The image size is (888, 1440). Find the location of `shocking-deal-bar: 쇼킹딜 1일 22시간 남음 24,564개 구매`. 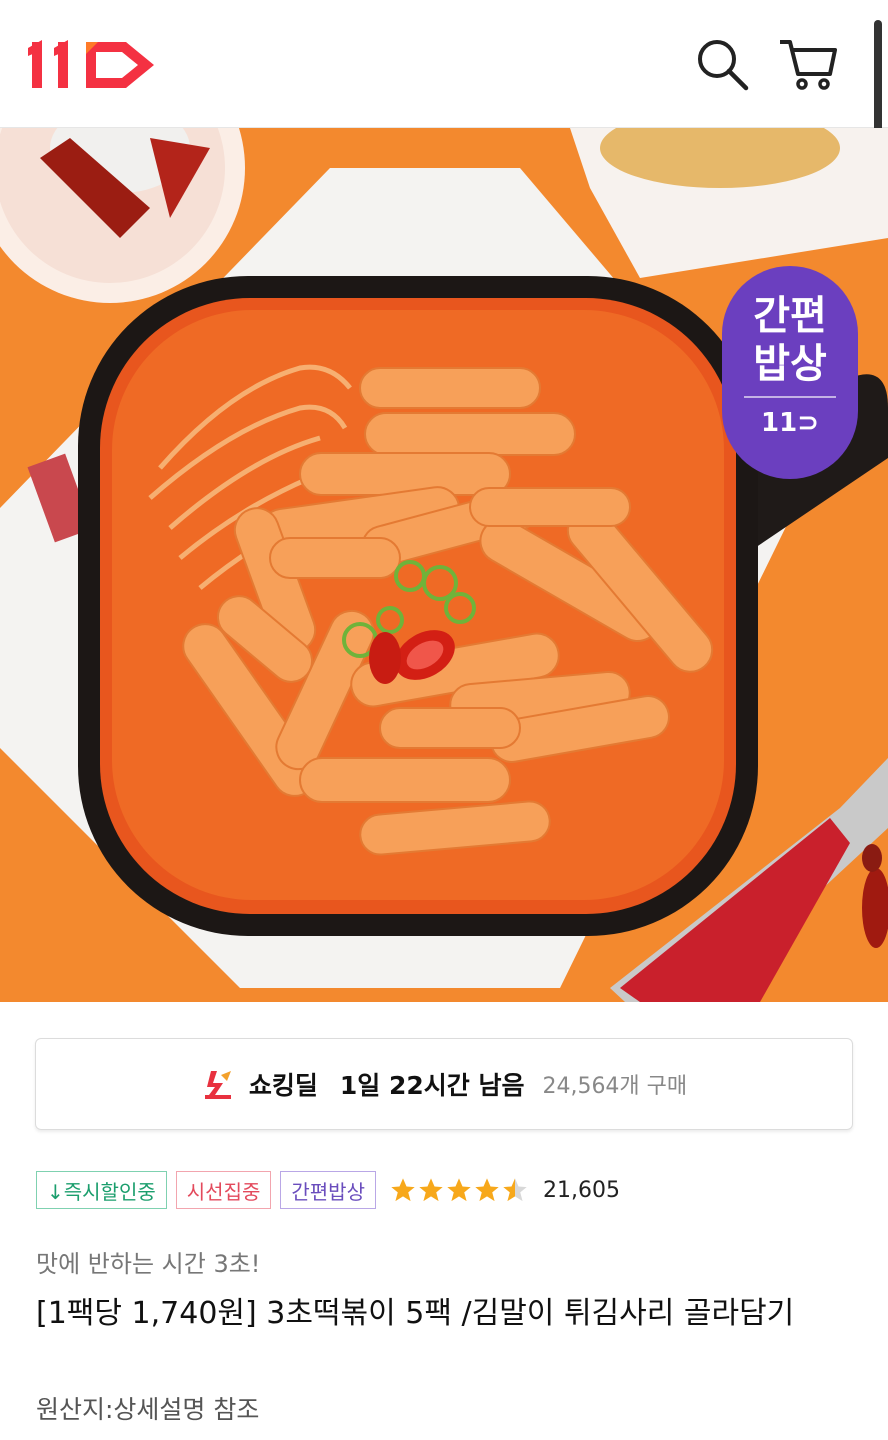

shocking-deal-bar: 쇼킹딜 1일 22시간 남음 24,564개 구매 is located at coordinates (444, 1084).